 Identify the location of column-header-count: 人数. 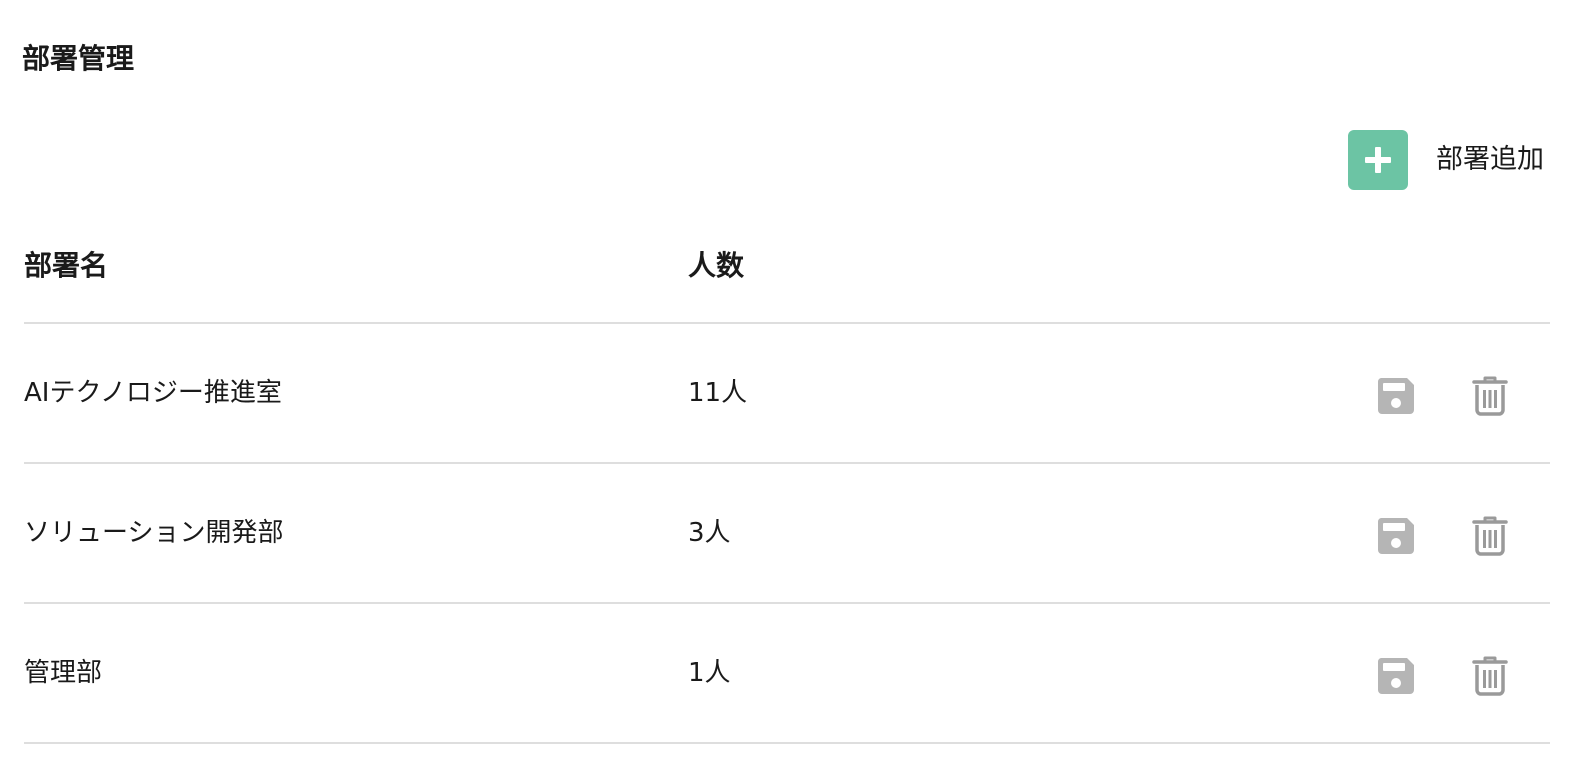
(716, 265).